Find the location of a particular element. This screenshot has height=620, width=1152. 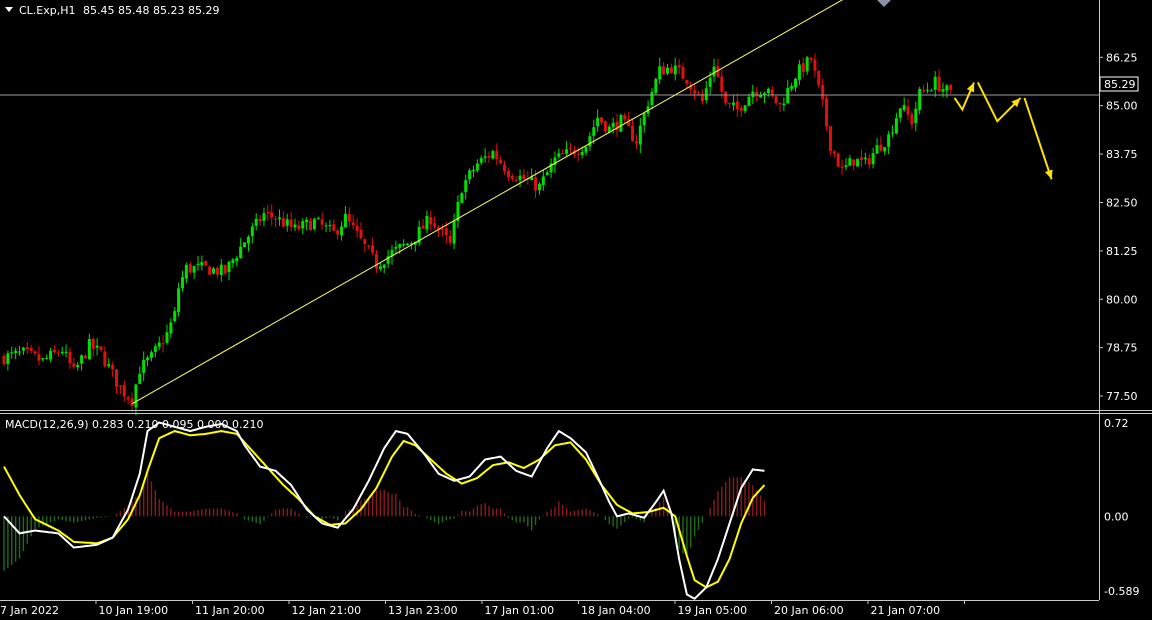

time-tick-label: 11 Jan 20:00 is located at coordinates (230, 610).